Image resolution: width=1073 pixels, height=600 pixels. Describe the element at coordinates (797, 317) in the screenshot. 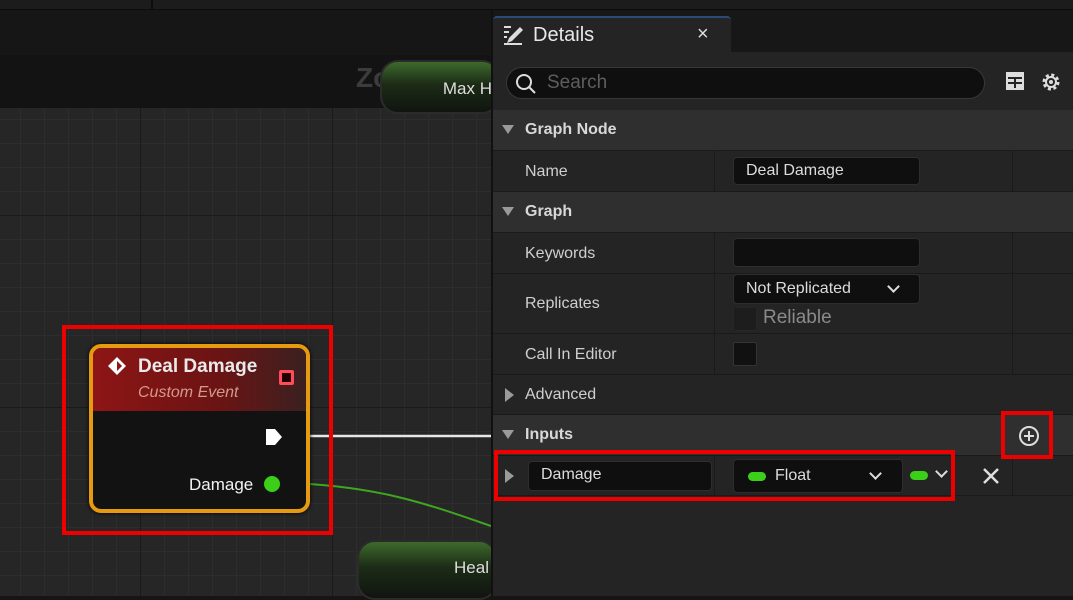

I see `reliable-label: Reliable` at that location.